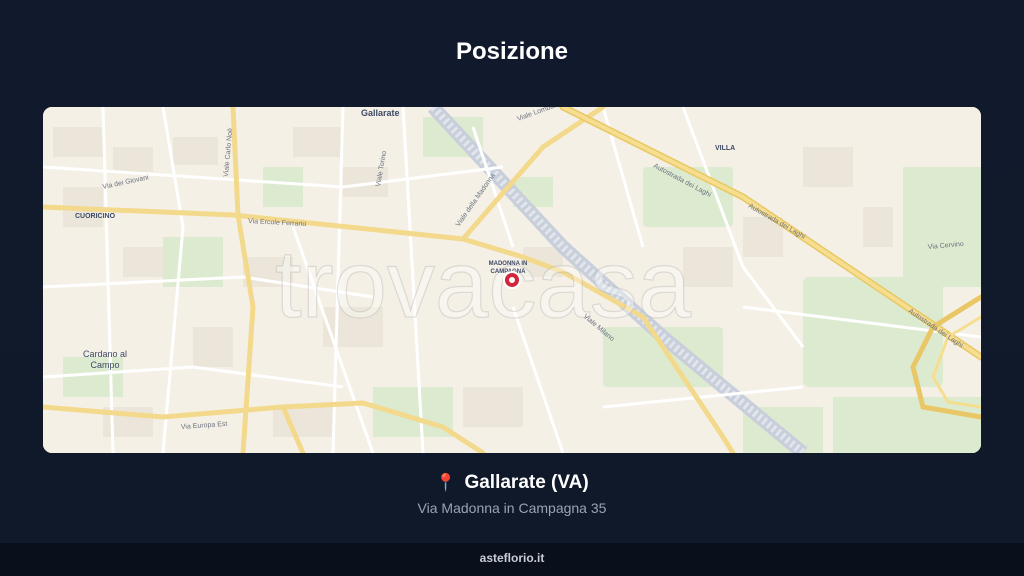 This screenshot has width=1024, height=576. I want to click on location-title: 📍 Gallarate (VA), so click(512, 483).